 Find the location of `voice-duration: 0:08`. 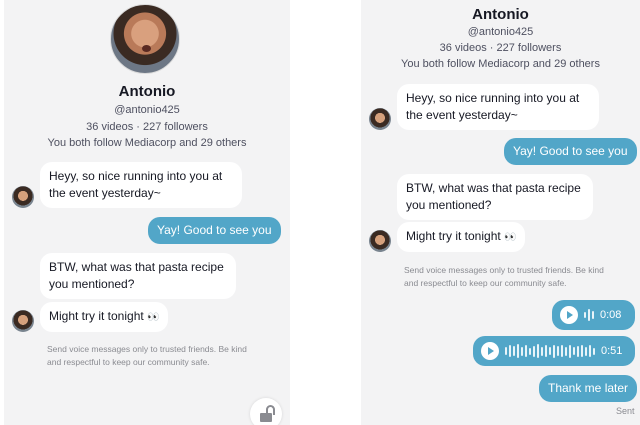

voice-duration: 0:08 is located at coordinates (611, 315).